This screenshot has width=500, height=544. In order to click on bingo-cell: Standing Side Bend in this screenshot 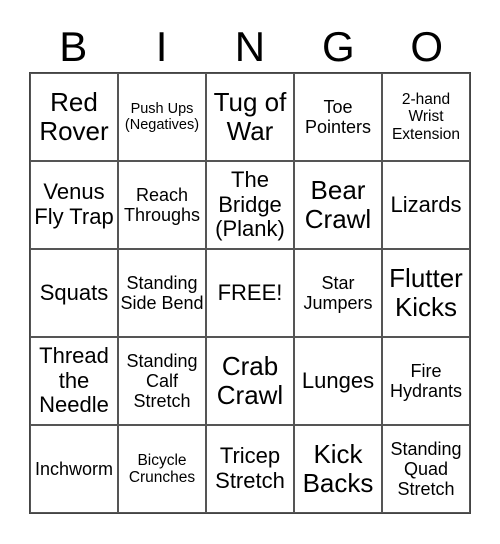, I will do `click(162, 293)`.